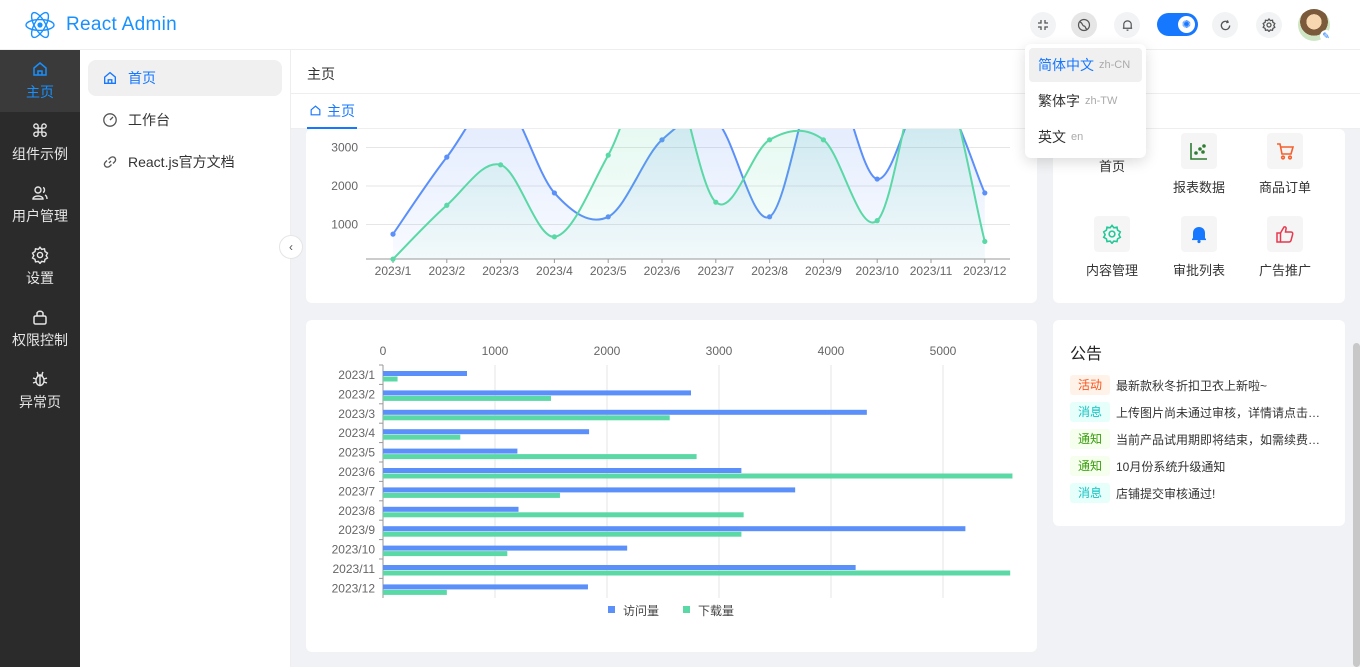 The height and width of the screenshot is (667, 1360). Describe the element at coordinates (831, 351) in the screenshot. I see `x-tick-label: 4000` at that location.